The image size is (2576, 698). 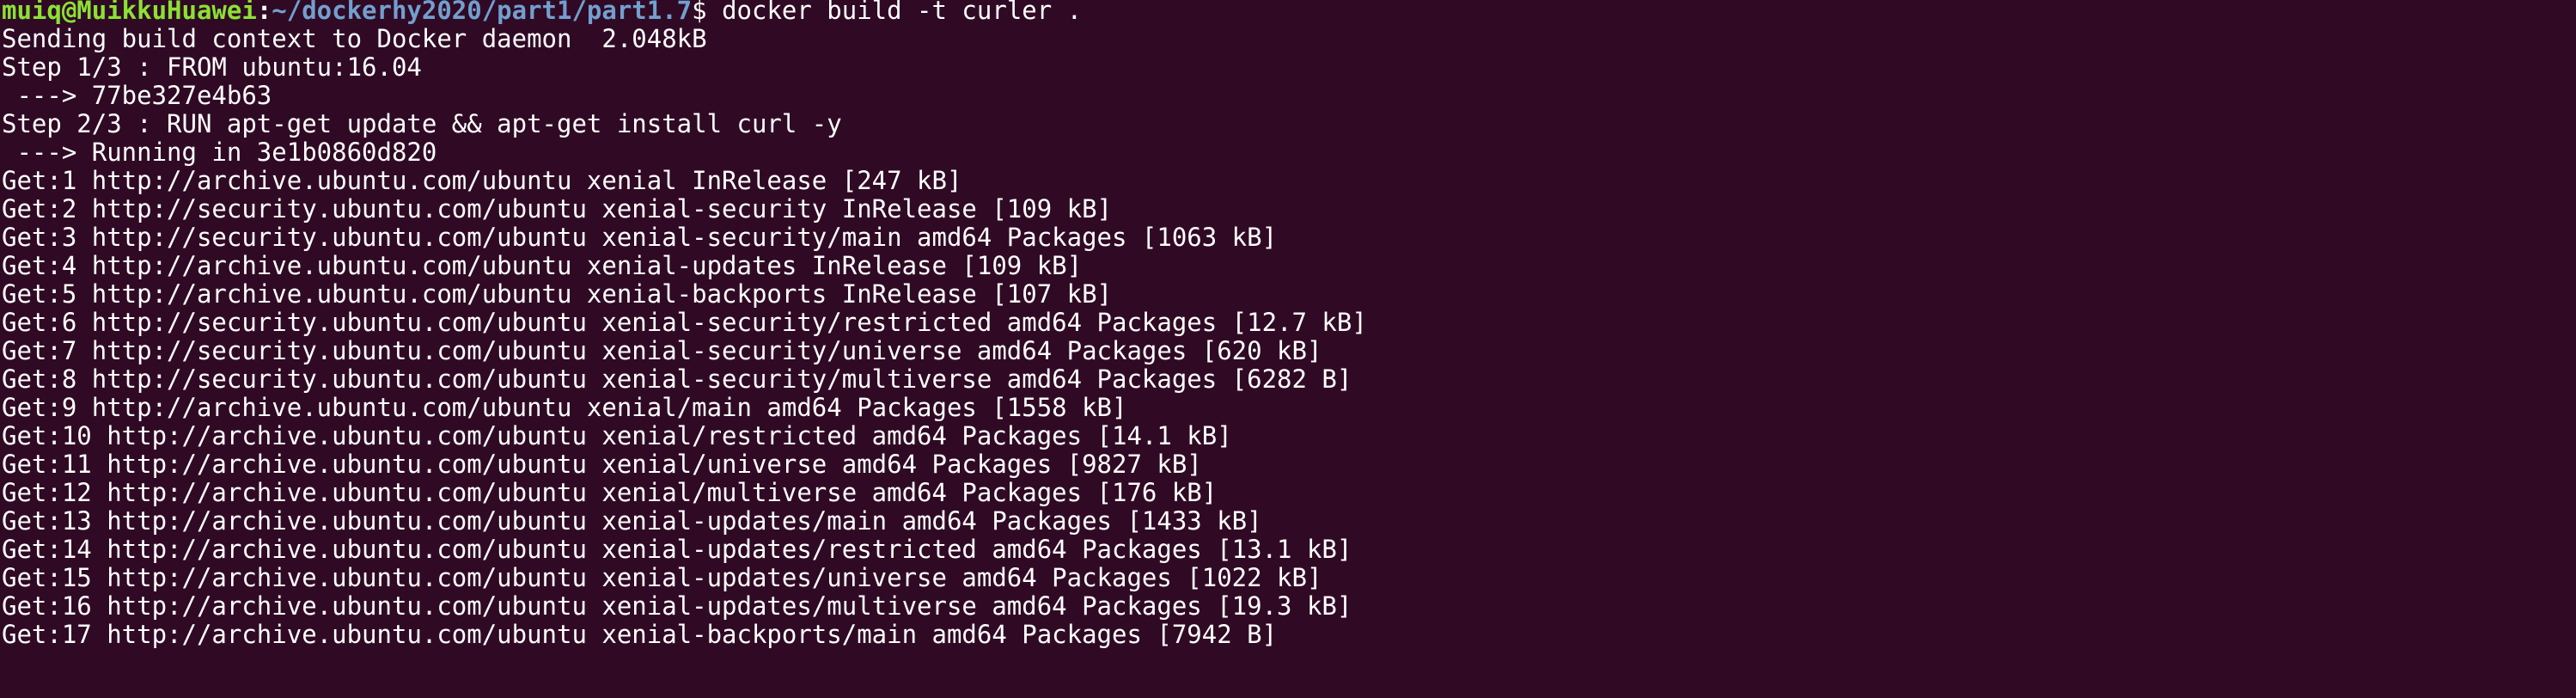 What do you see at coordinates (894, 12) in the screenshot?
I see `prompt-command: docker build -t curler .` at bounding box center [894, 12].